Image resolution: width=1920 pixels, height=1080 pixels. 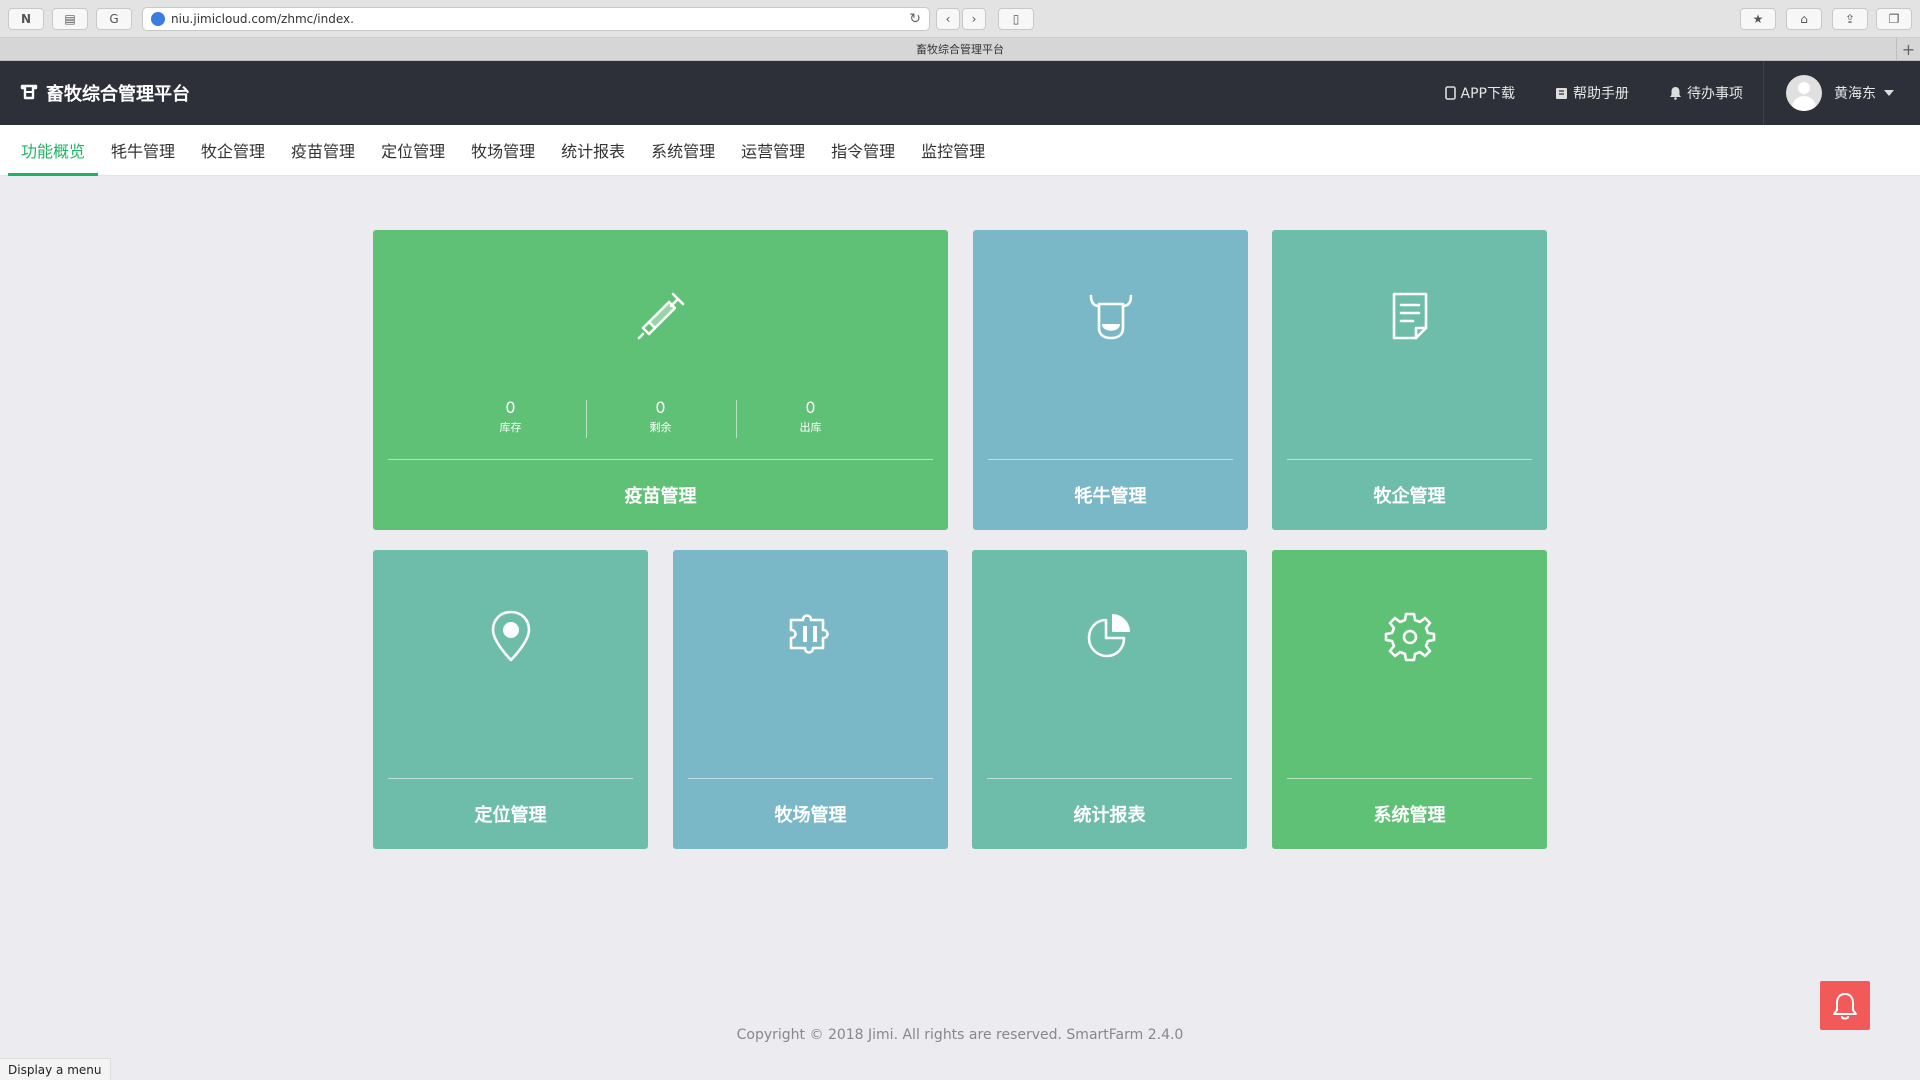 I want to click on chevron-down-icon, so click(x=1889, y=93).